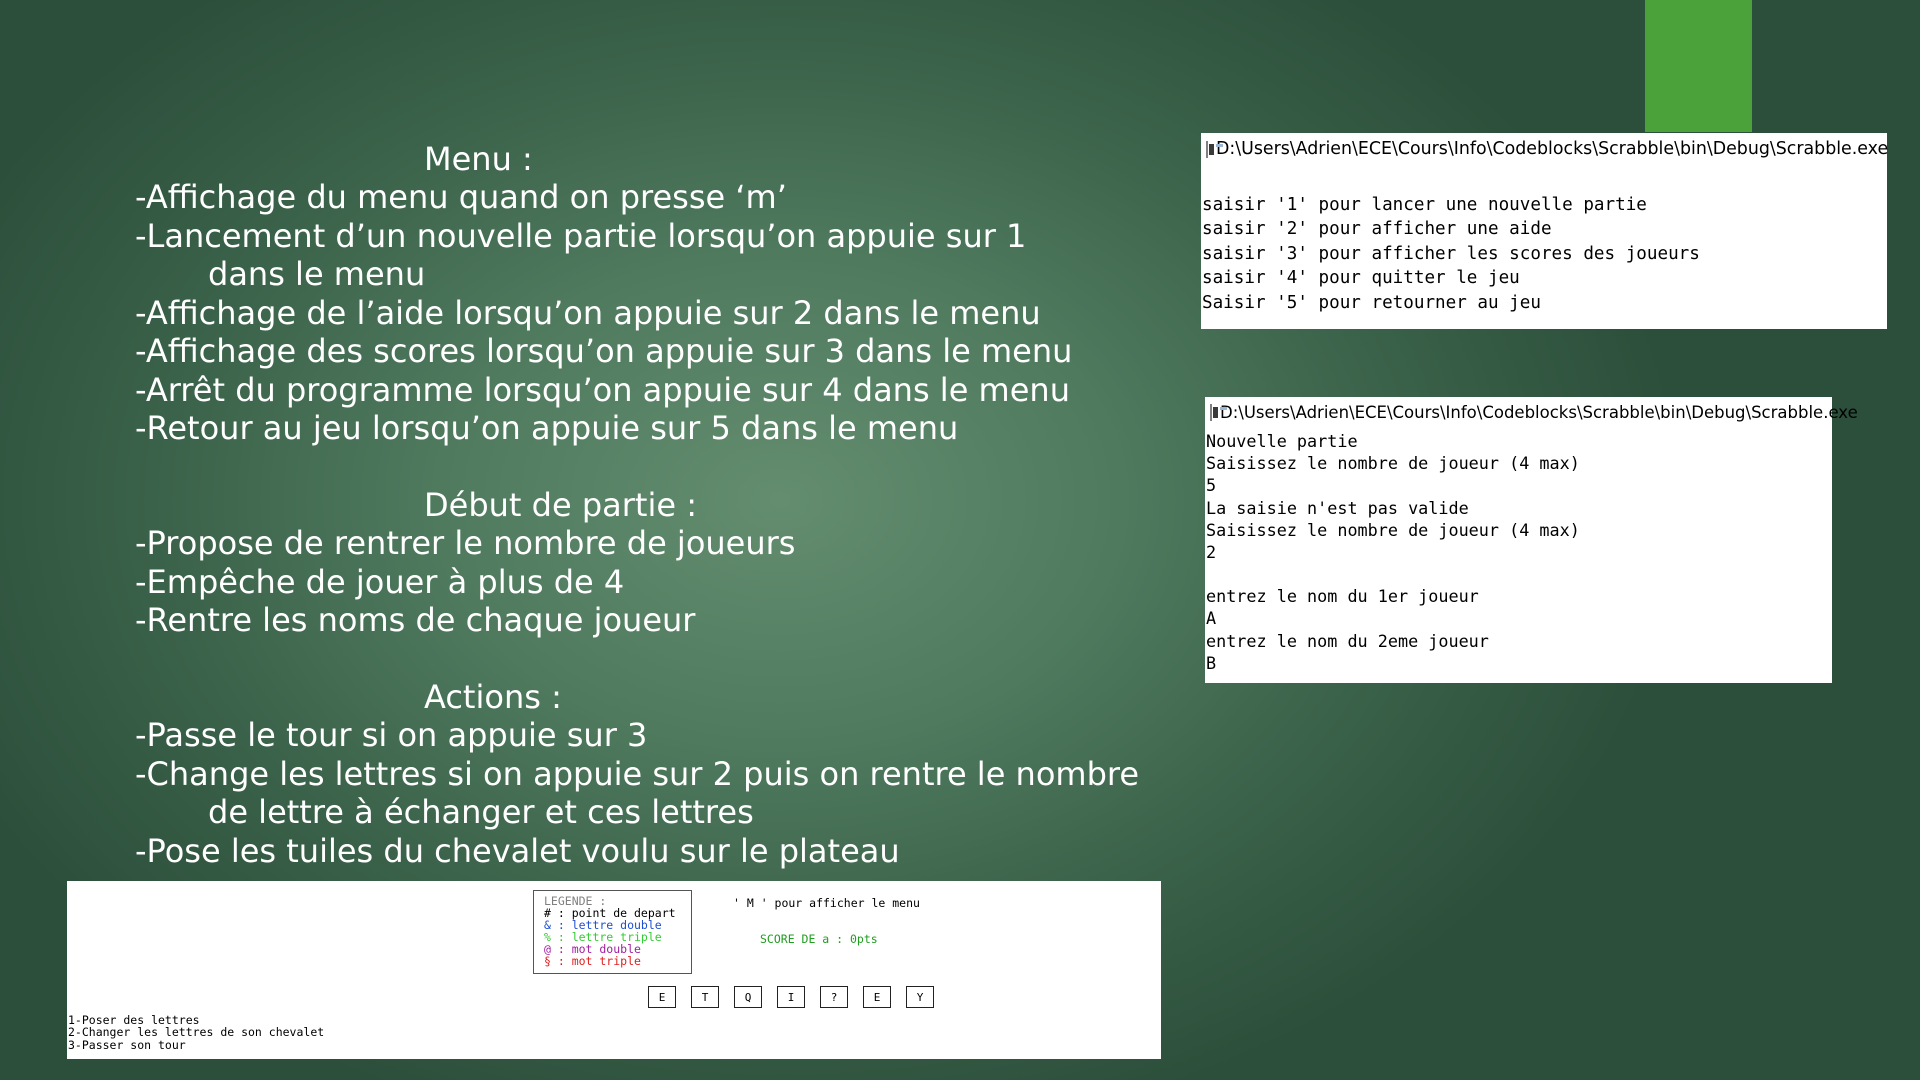 Image resolution: width=1920 pixels, height=1080 pixels. What do you see at coordinates (1698, 66) in the screenshot?
I see `accent-bar` at bounding box center [1698, 66].